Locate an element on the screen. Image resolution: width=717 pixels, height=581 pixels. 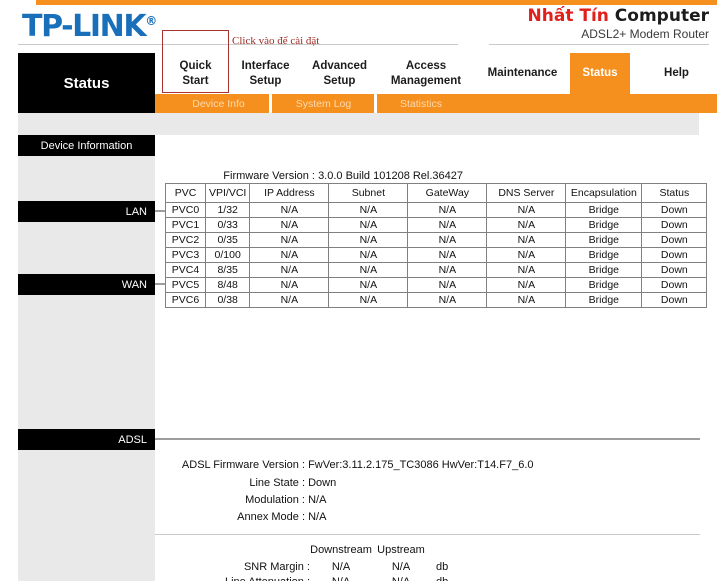
nav-item-interface-setup: Interface Setup is located at coordinates (265, 73).